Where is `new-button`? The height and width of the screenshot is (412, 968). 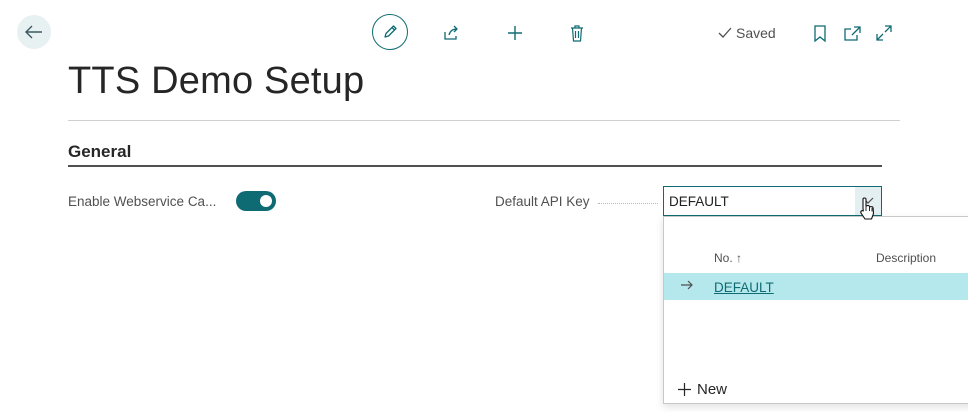
new-button is located at coordinates (515, 33).